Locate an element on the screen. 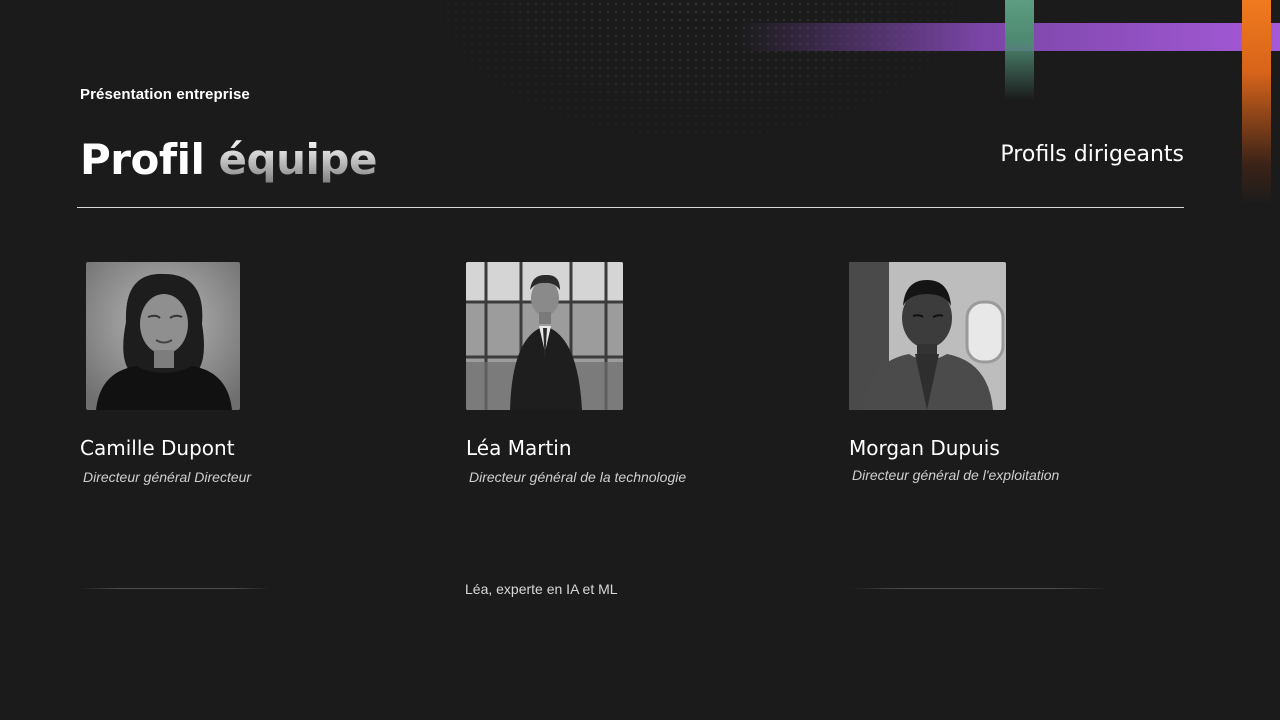 The image size is (1280, 720). page-subtitle: Profils dirigeants is located at coordinates (1092, 154).